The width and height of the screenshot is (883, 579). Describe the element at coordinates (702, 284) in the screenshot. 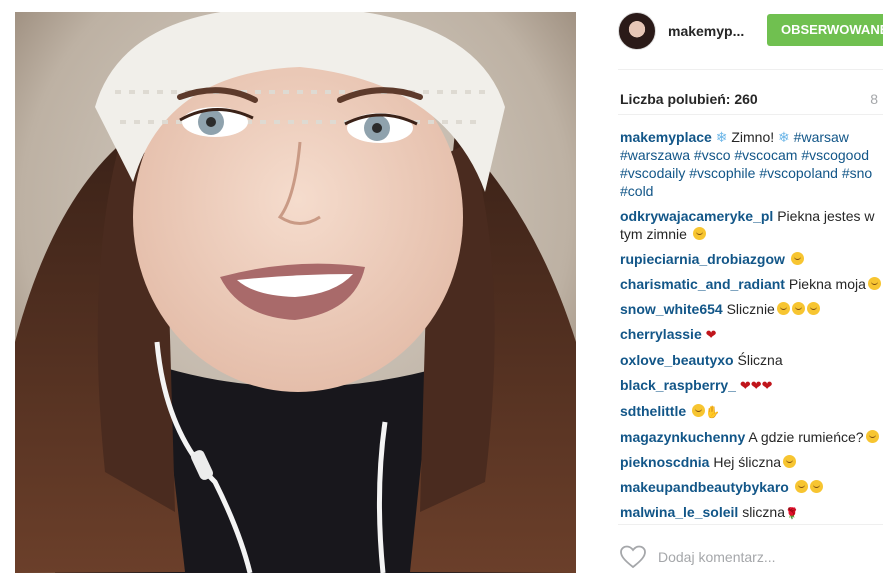

I see `comment-username: charismatic_and_radiant` at that location.